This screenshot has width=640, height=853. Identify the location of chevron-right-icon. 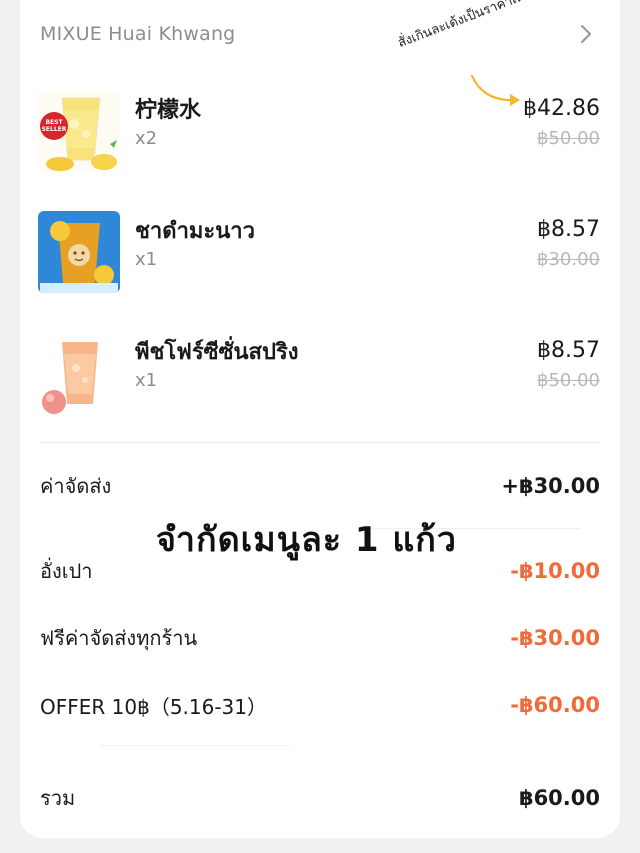
(586, 34).